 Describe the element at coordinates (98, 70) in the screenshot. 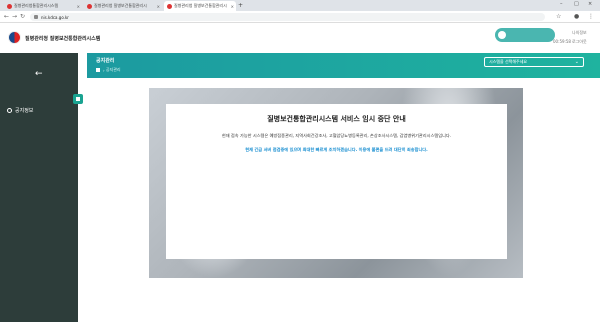

I see `home-icon` at that location.